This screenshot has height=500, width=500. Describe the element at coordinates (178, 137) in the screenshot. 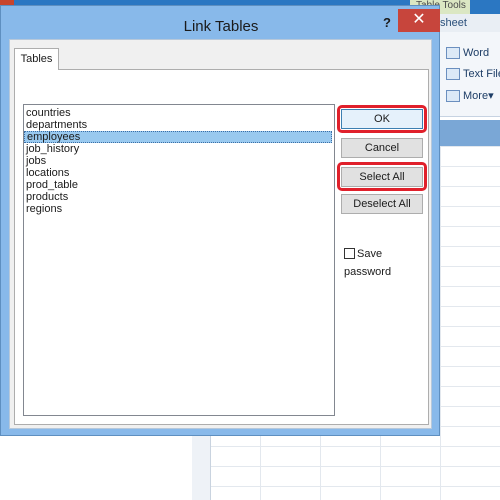

I see `list-item: employees` at that location.